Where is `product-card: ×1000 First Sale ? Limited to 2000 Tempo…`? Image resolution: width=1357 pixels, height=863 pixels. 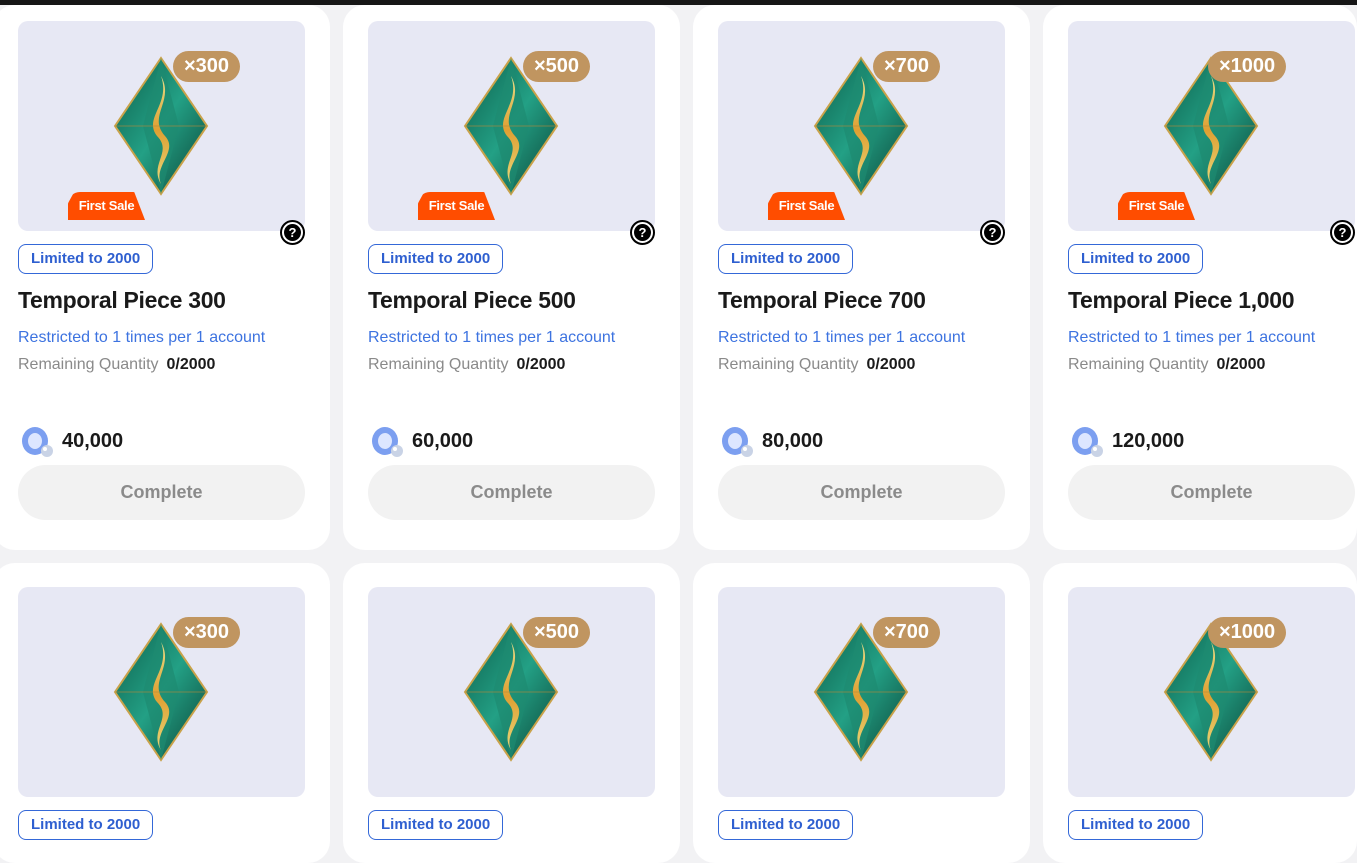
product-card: ×1000 First Sale ? Limited to 2000 Tempo… is located at coordinates (1200, 277).